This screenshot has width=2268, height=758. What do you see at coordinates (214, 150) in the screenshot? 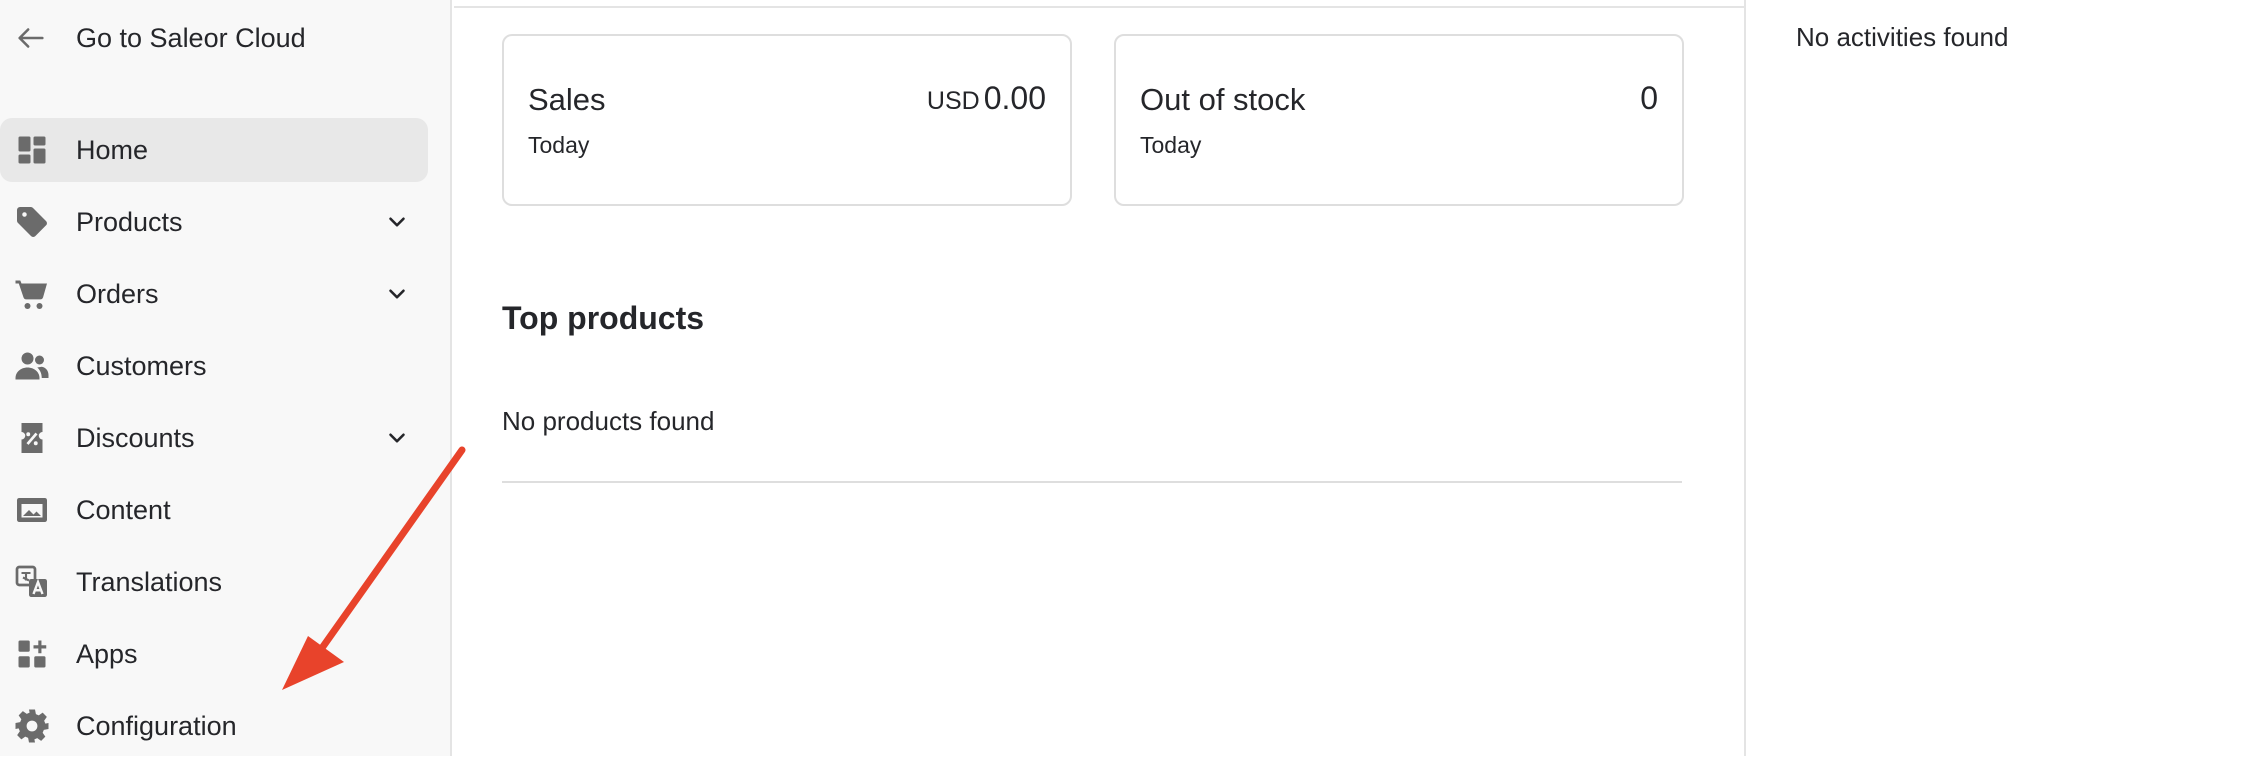
I see `sidebar-item-home: Home` at bounding box center [214, 150].